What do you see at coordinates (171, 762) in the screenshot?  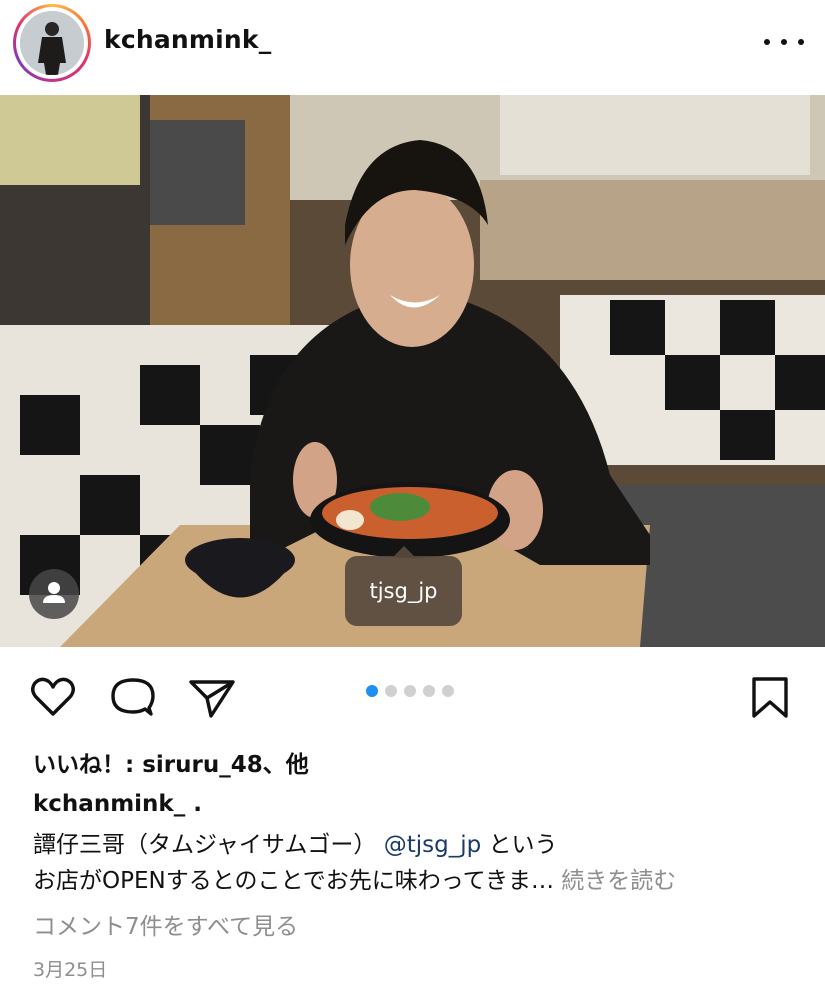 I see `likes-summary: いいね！: siruru_48、他` at bounding box center [171, 762].